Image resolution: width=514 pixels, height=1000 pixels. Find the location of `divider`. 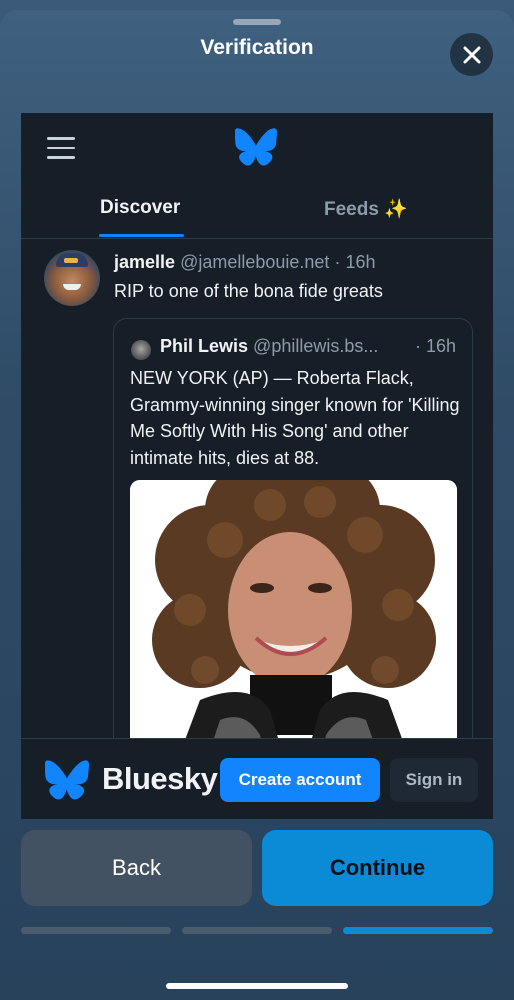

divider is located at coordinates (257, 238).